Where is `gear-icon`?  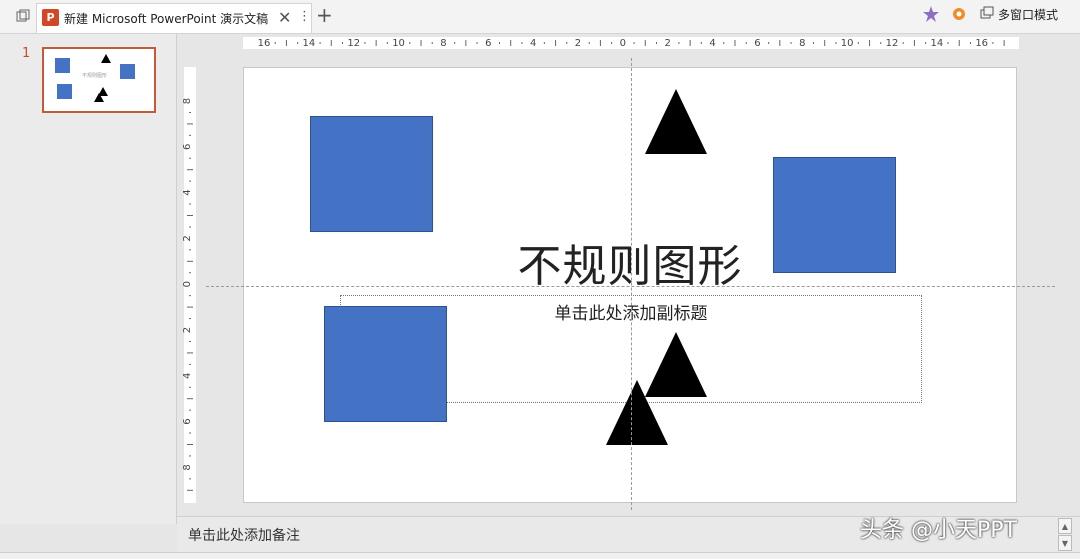 gear-icon is located at coordinates (959, 14).